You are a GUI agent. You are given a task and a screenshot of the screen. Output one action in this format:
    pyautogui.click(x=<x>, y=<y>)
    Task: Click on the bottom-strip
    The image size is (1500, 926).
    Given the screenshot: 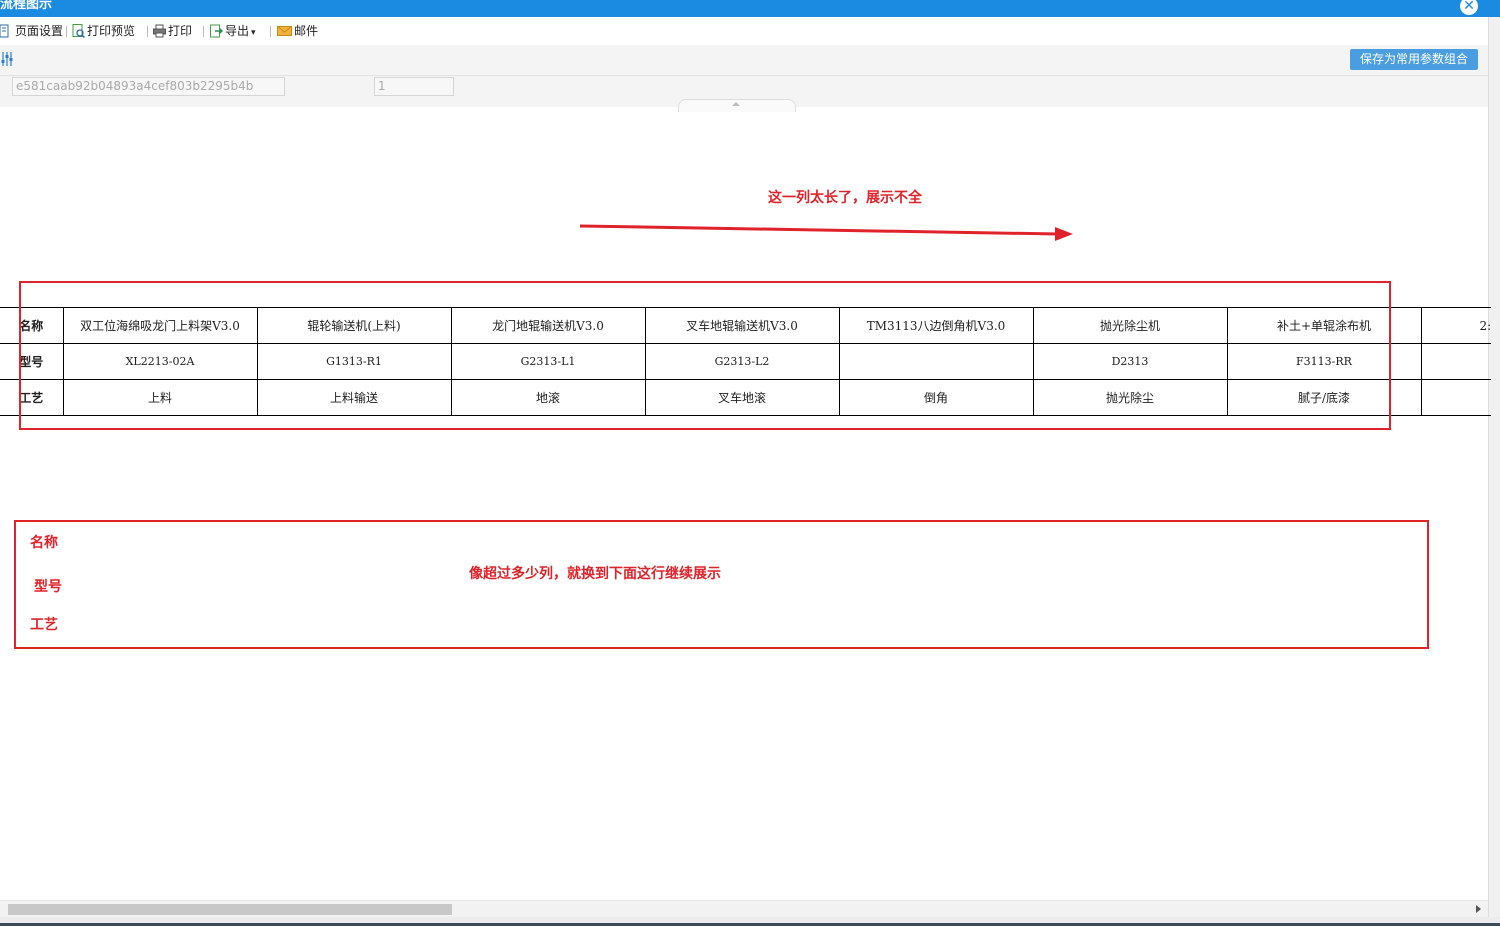 What is the action you would take?
    pyautogui.click(x=750, y=921)
    